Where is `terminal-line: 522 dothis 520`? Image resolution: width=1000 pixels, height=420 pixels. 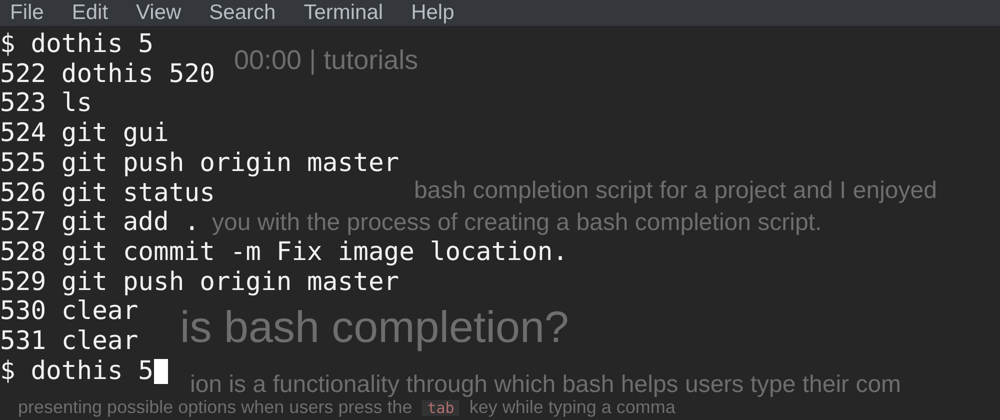
terminal-line: 522 dothis 520 is located at coordinates (107, 75).